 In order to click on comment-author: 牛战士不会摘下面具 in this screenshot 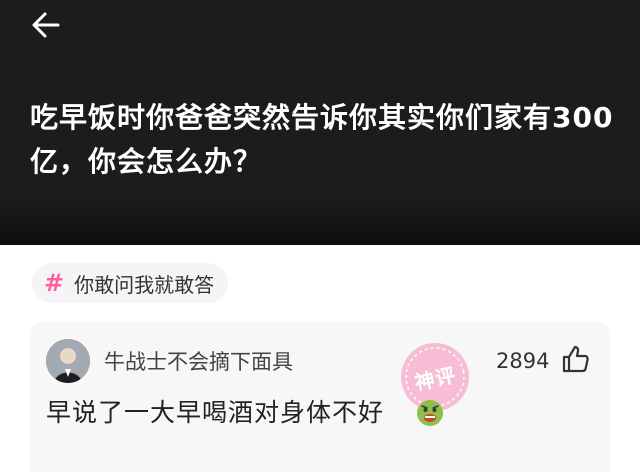, I will do `click(198, 361)`.